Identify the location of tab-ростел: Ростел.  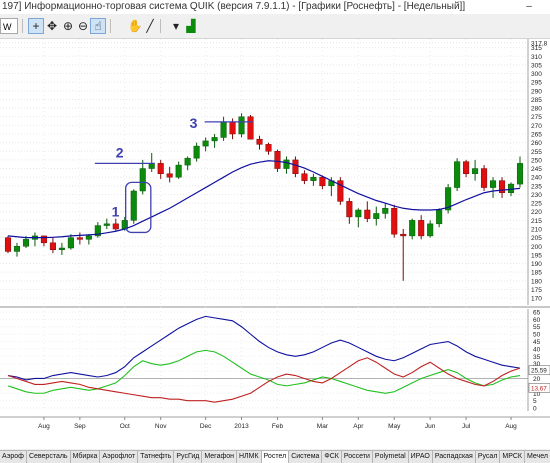
(275, 457).